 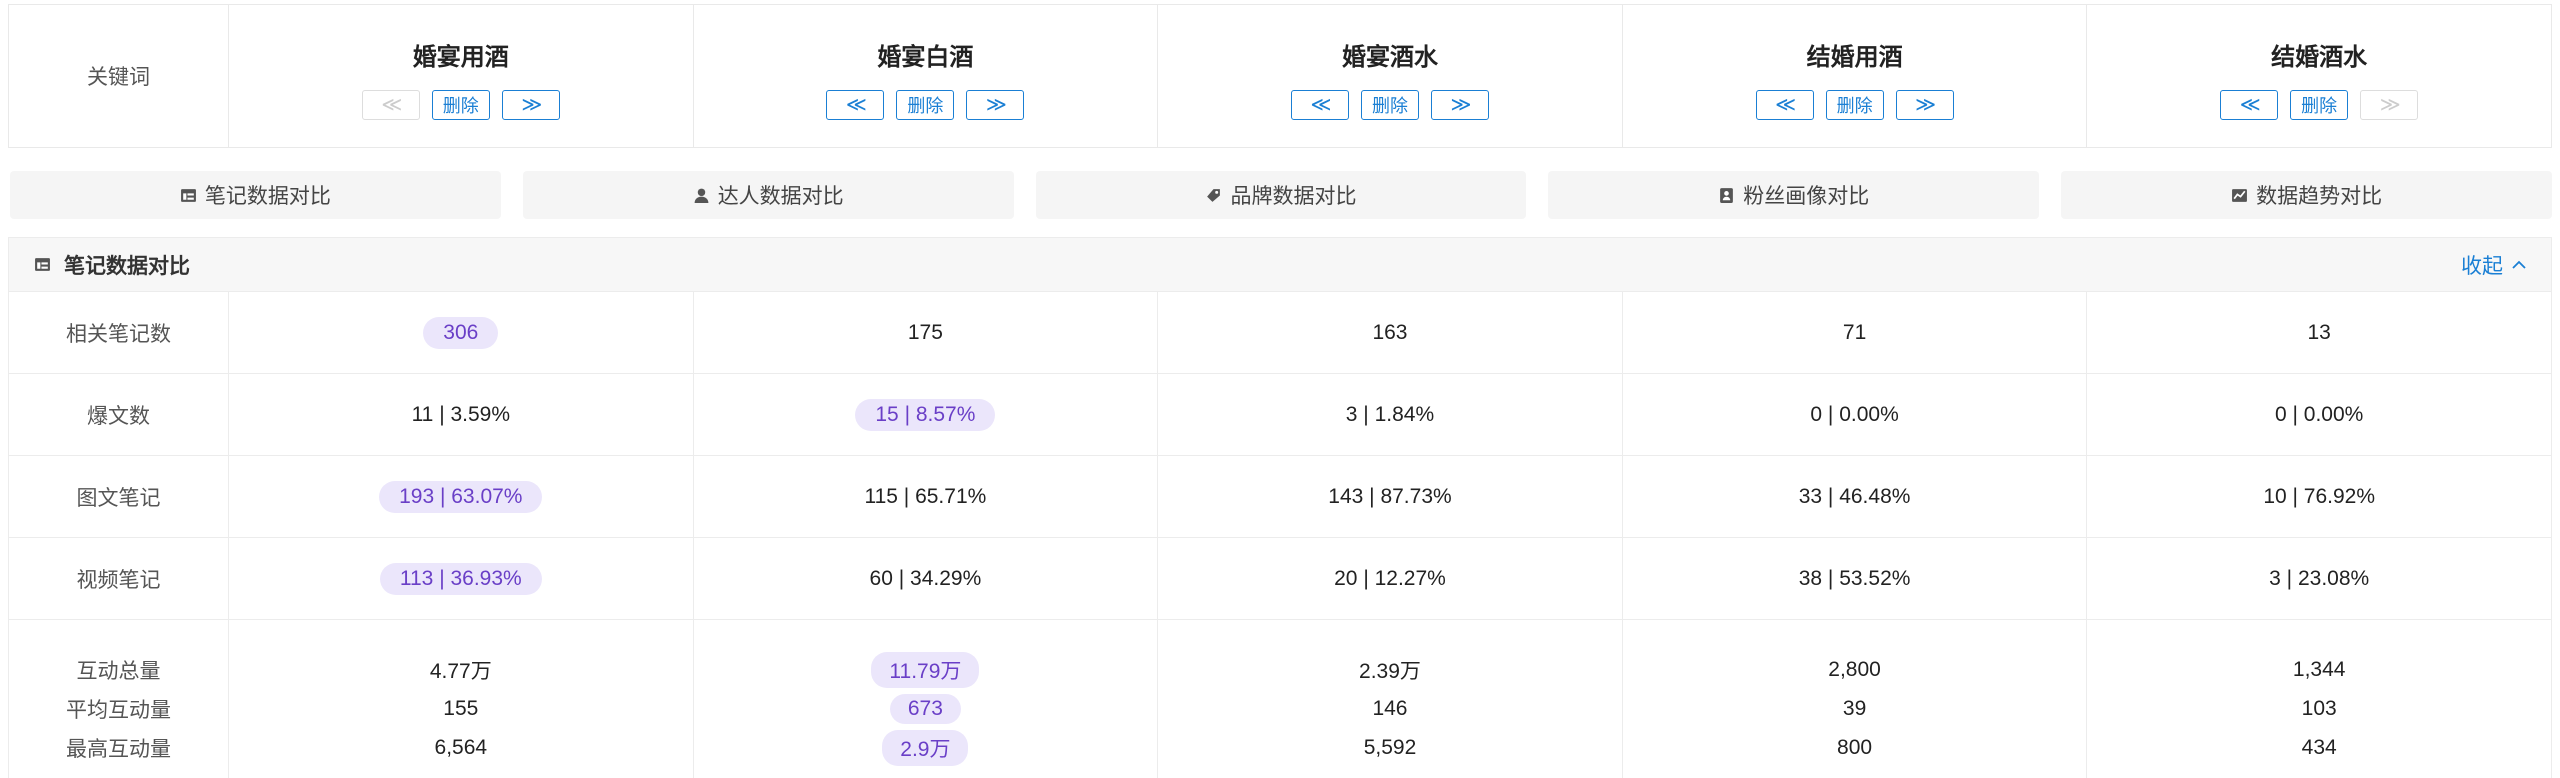 What do you see at coordinates (925, 669) in the screenshot?
I see `cell-value: 11.79万` at bounding box center [925, 669].